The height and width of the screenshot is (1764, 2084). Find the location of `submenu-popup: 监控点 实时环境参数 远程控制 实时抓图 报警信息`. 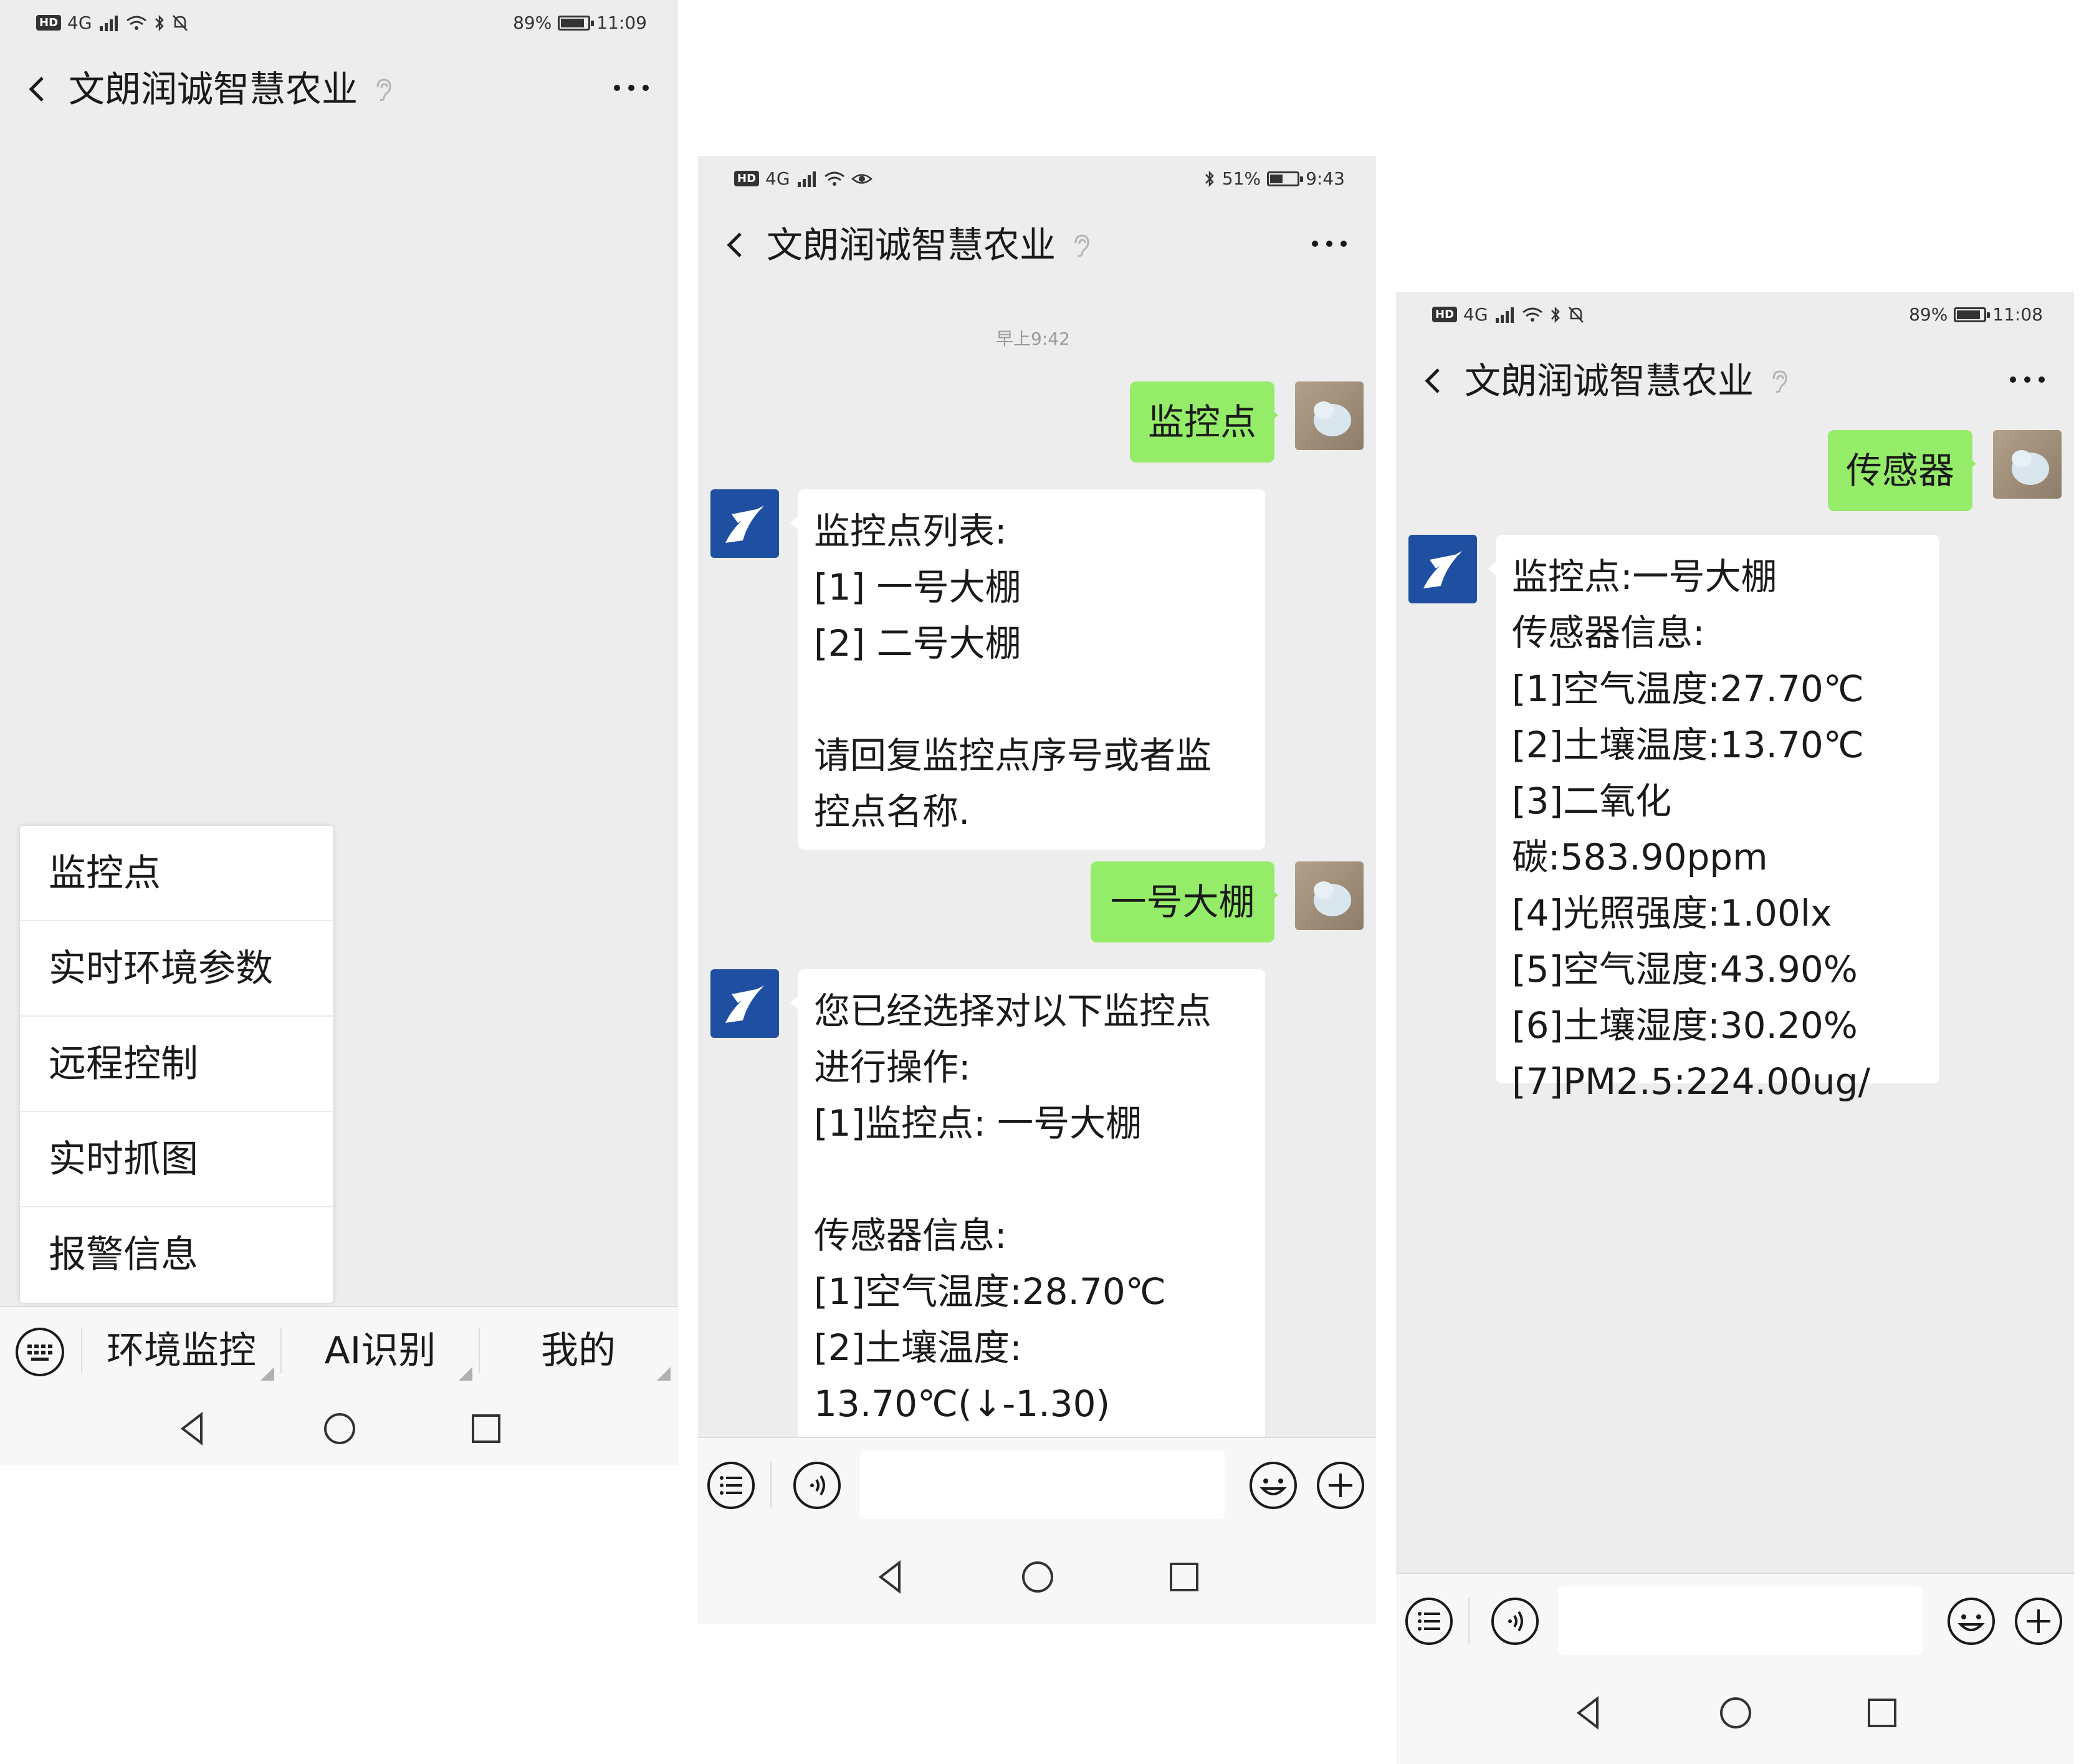

submenu-popup: 监控点 实时环境参数 远程控制 实时抓图 报警信息 is located at coordinates (176, 1064).